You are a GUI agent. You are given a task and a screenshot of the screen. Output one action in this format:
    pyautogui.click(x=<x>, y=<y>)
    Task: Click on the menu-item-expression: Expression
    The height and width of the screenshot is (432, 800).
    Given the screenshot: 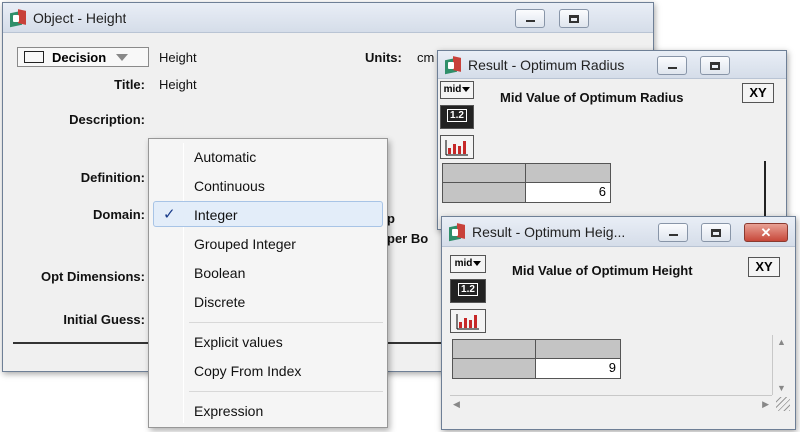 What is the action you would take?
    pyautogui.click(x=228, y=411)
    